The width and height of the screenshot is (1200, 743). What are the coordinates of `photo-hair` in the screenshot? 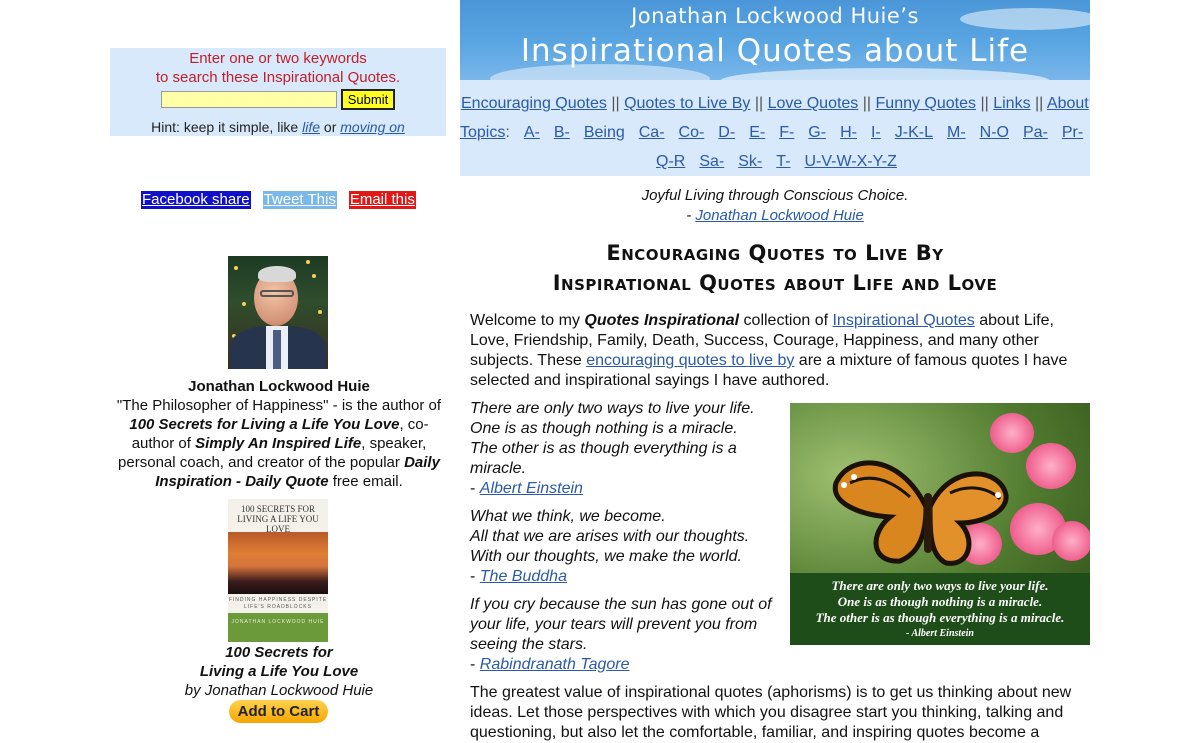 It's located at (277, 274).